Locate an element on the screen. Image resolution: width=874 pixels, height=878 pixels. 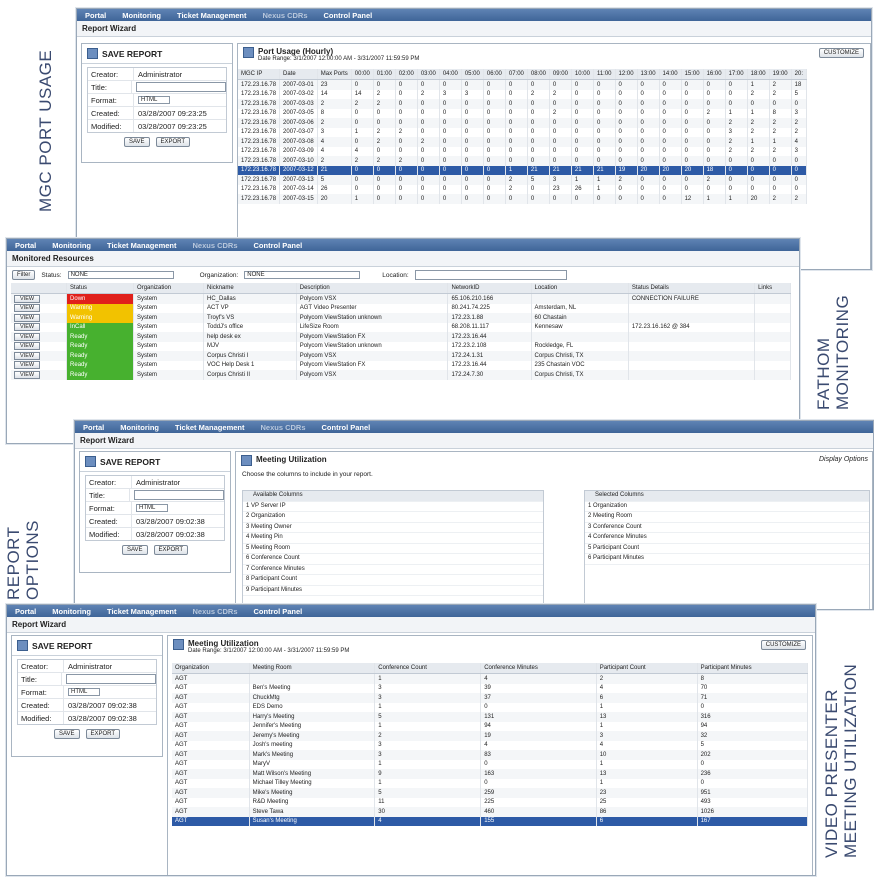
table-row: AGT Steve Tawa 30 460 86 1026 is located at coordinates (490, 812).